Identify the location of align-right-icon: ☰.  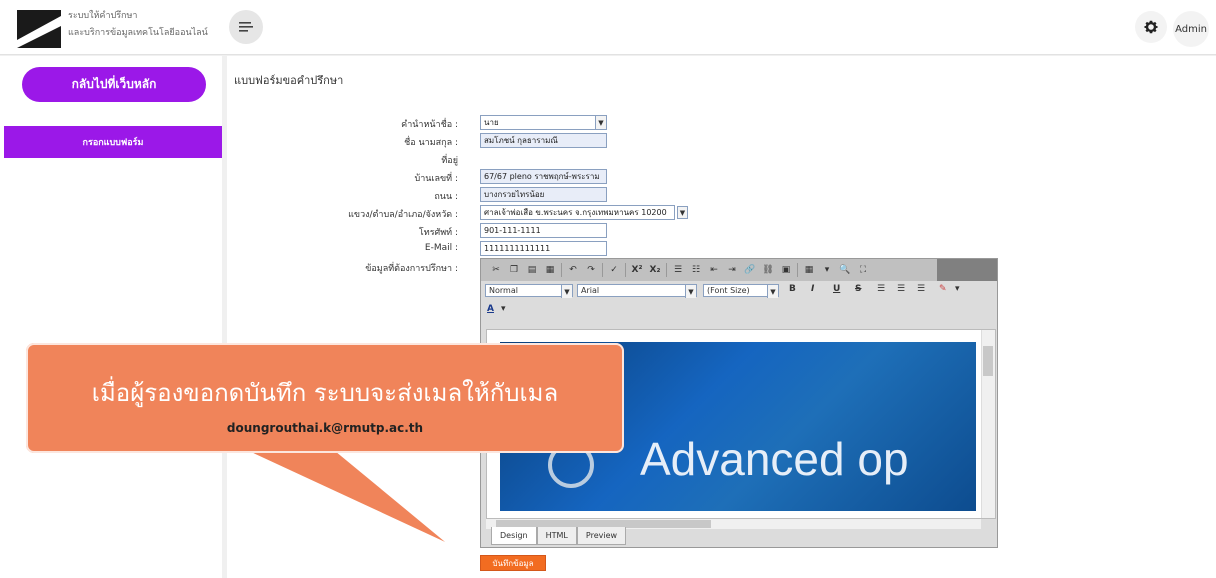
(921, 289).